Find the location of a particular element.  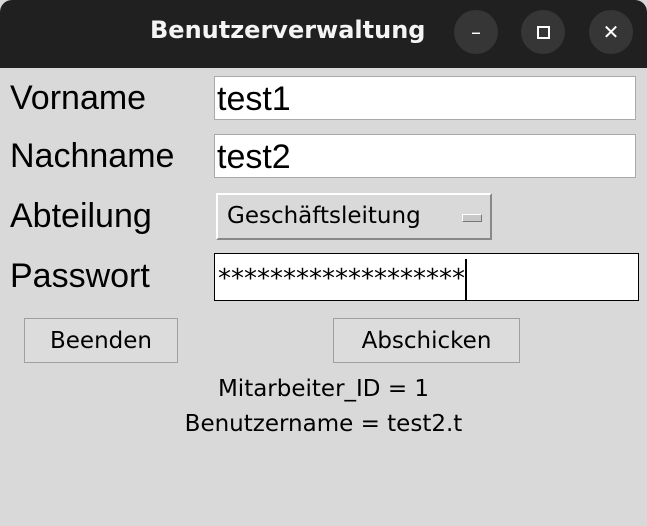

abteilung-label: Abteilung is located at coordinates (81, 216).